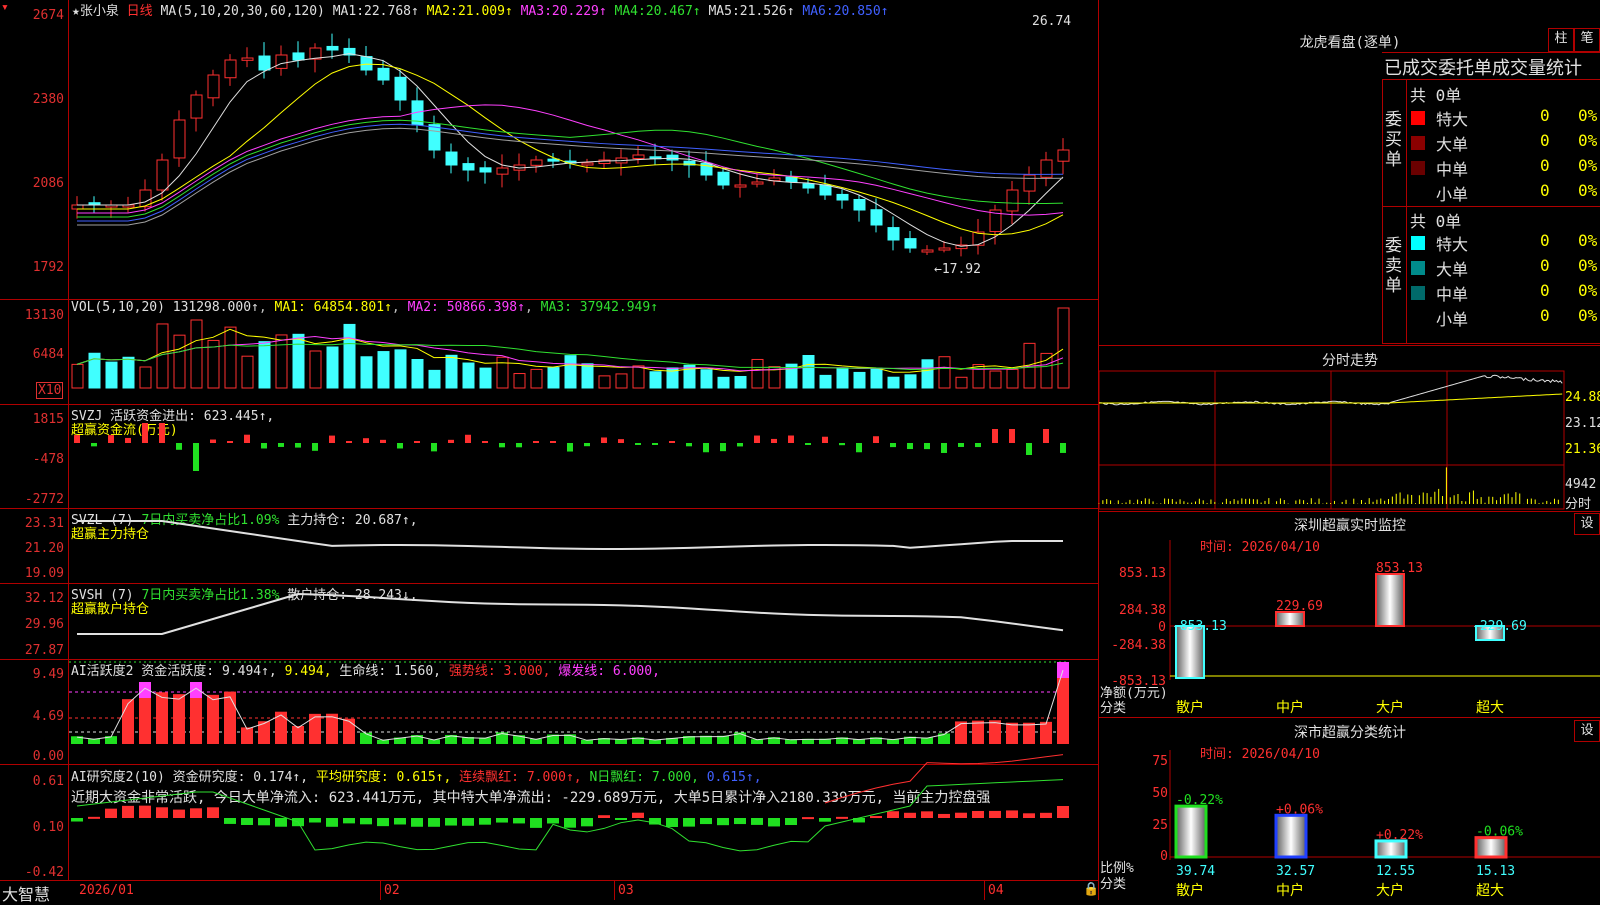 The height and width of the screenshot is (905, 1600). What do you see at coordinates (1452, 294) in the screenshot?
I see `sell-row-name: 中单` at bounding box center [1452, 294].